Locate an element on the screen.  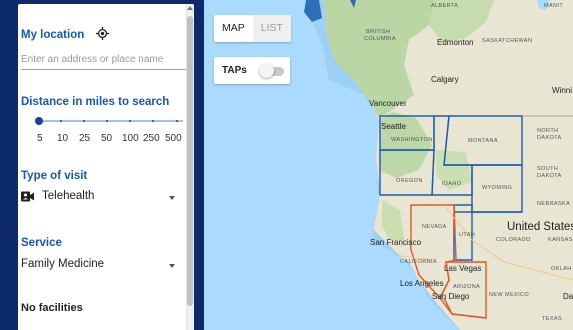
map-label-vancouver: Vancouver is located at coordinates (388, 103).